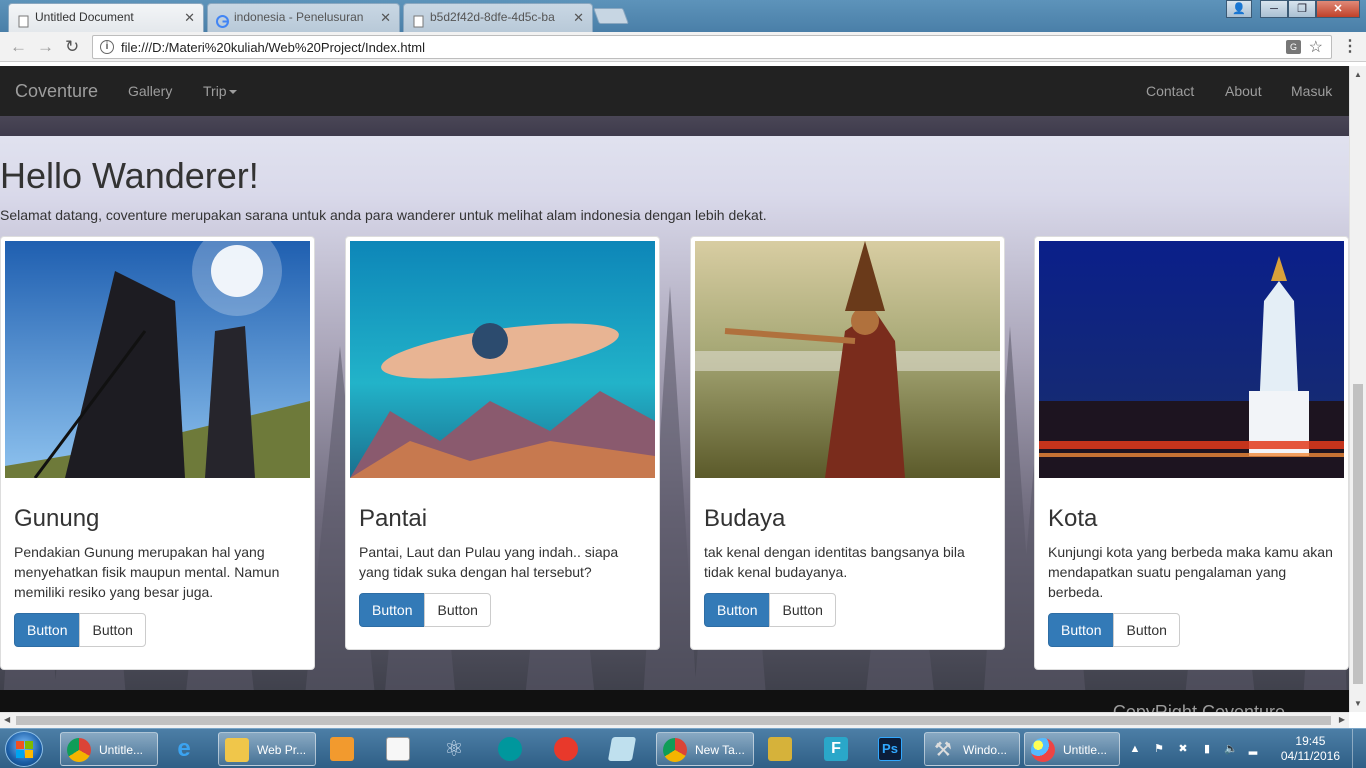 This screenshot has width=1366, height=768. What do you see at coordinates (1135, 749) in the screenshot?
I see `show-hidden-icons: ▲` at bounding box center [1135, 749].